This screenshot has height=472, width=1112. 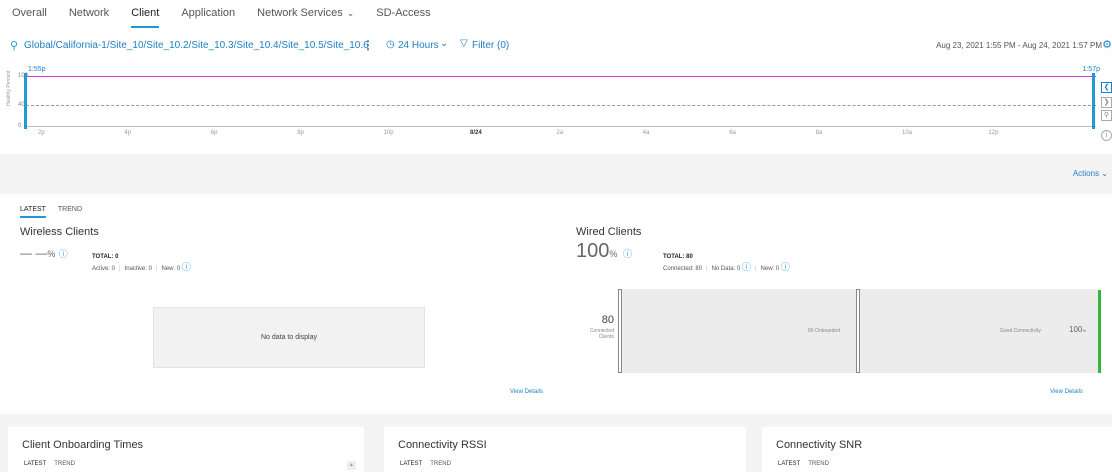 I want to click on chevron-right-icon: ❯, so click(x=1106, y=102).